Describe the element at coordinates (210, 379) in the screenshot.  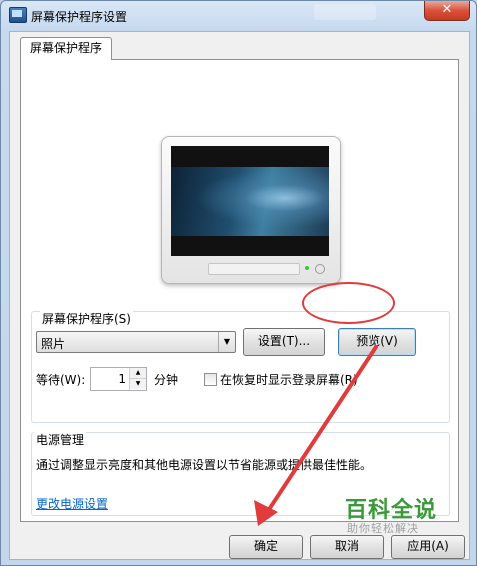
I see `resume-logon-checkbox` at that location.